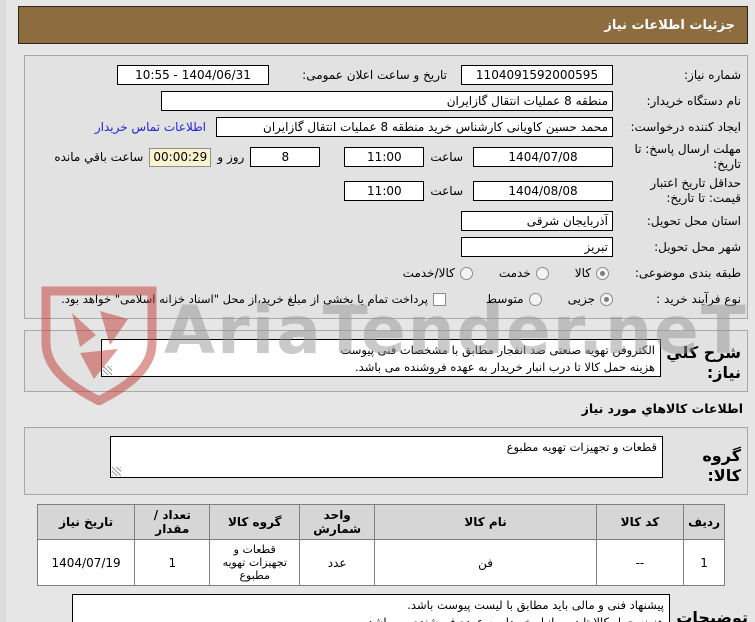 The image size is (755, 622). Describe the element at coordinates (685, 126) in the screenshot. I see `request-creator-label: ایجاد کننده درخواست:` at that location.